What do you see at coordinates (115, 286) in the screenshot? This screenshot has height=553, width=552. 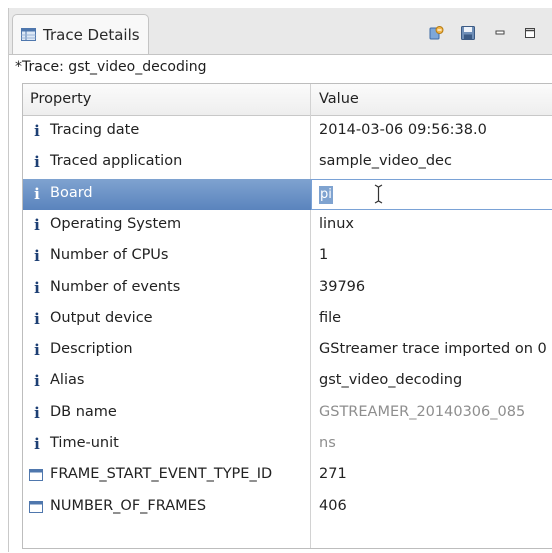 I see `property-name: Number of events` at bounding box center [115, 286].